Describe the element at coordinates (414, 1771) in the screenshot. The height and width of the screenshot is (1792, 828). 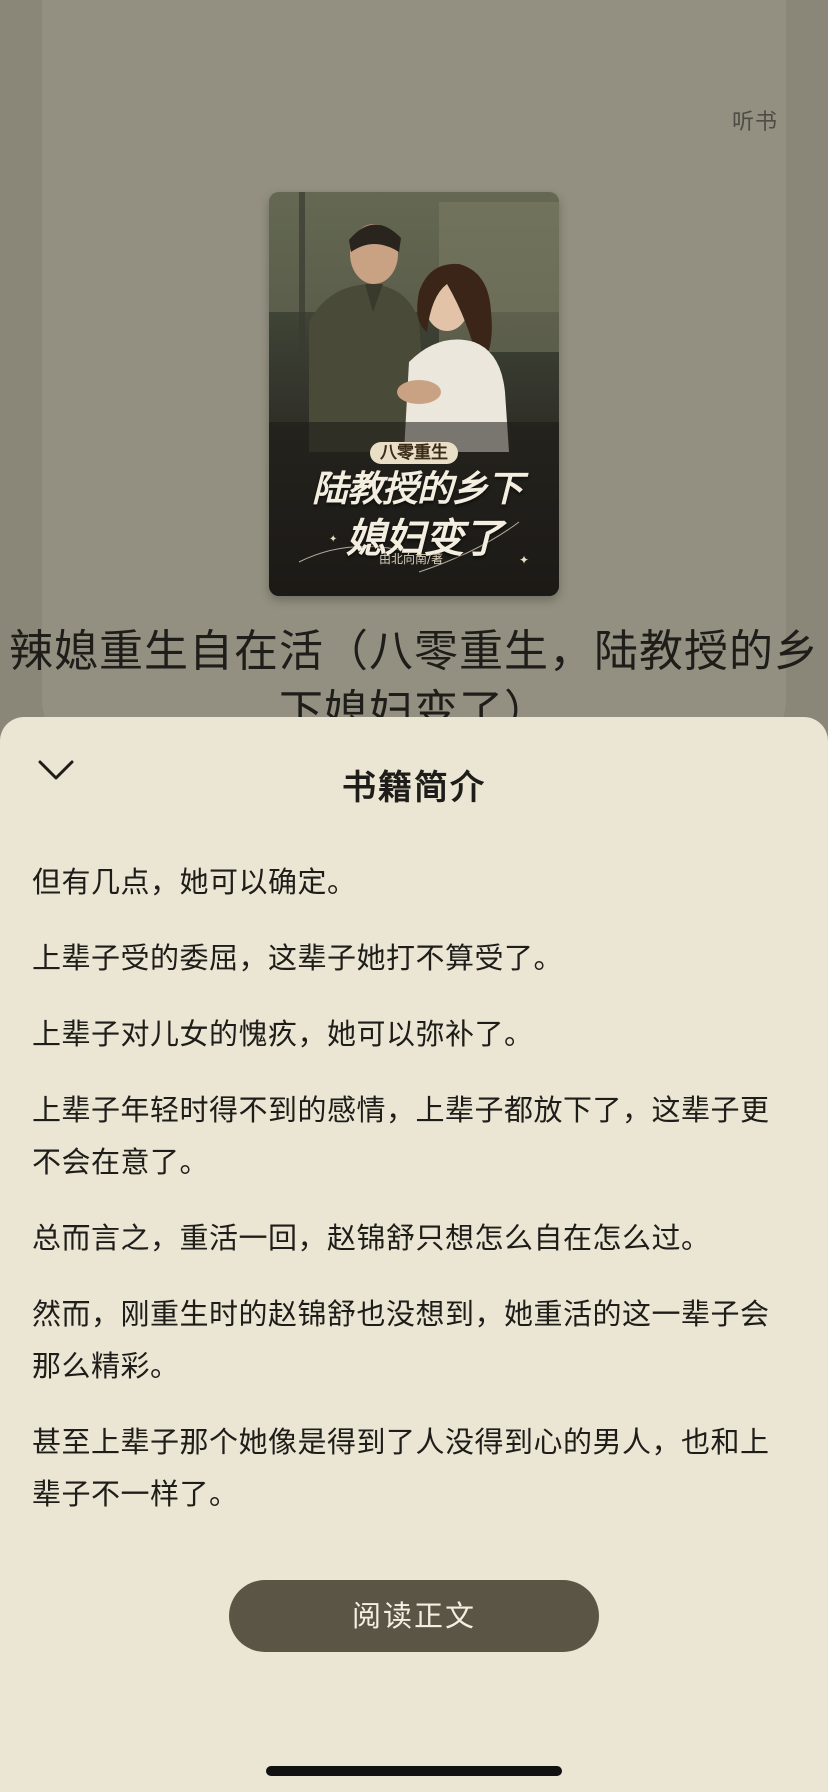
I see `home-indicator` at that location.